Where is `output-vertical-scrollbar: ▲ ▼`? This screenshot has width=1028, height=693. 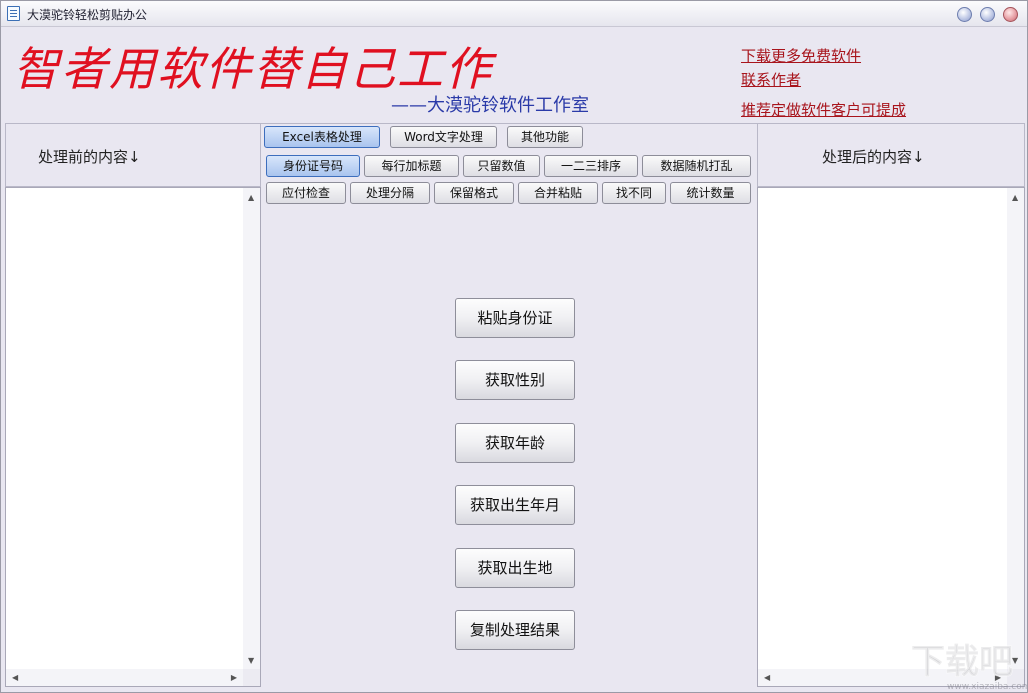
output-vertical-scrollbar: ▲ ▼ is located at coordinates (1015, 428).